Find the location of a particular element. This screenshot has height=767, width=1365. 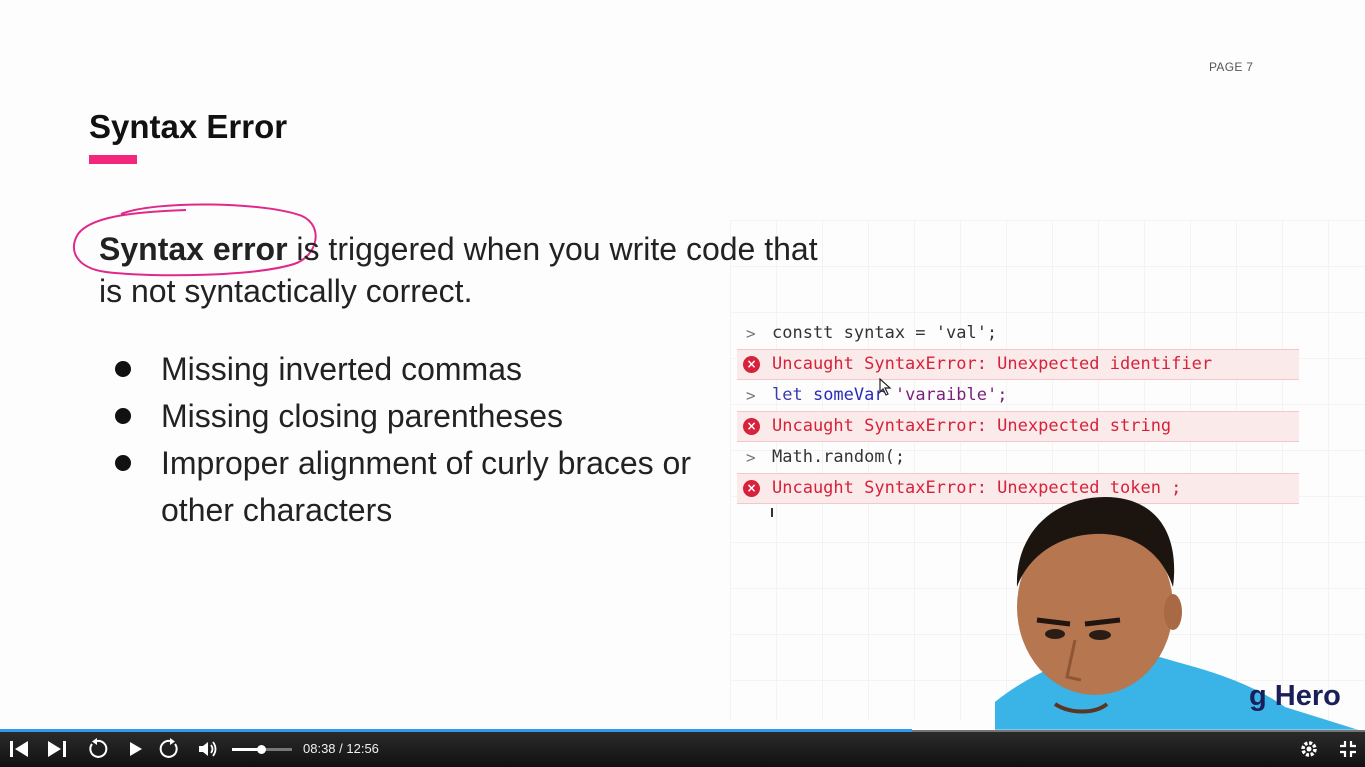

mouse-cursor-icon is located at coordinates (885, 387).